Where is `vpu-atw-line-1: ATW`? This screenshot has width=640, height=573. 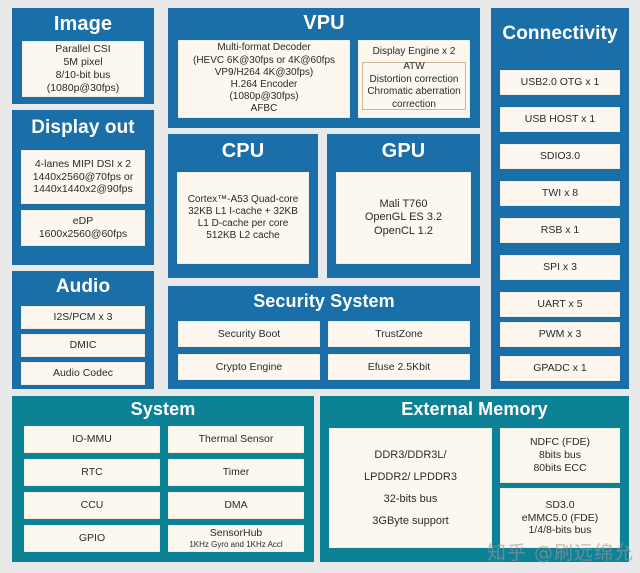
vpu-atw-line-1: ATW is located at coordinates (414, 67).